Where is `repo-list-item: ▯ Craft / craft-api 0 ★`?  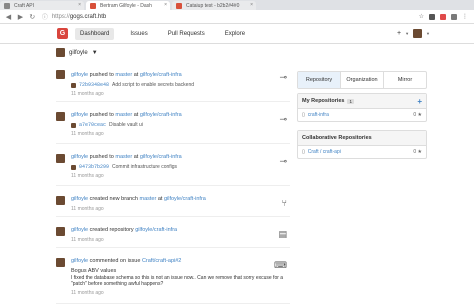 repo-list-item: ▯ Craft / craft-api 0 ★ is located at coordinates (362, 152).